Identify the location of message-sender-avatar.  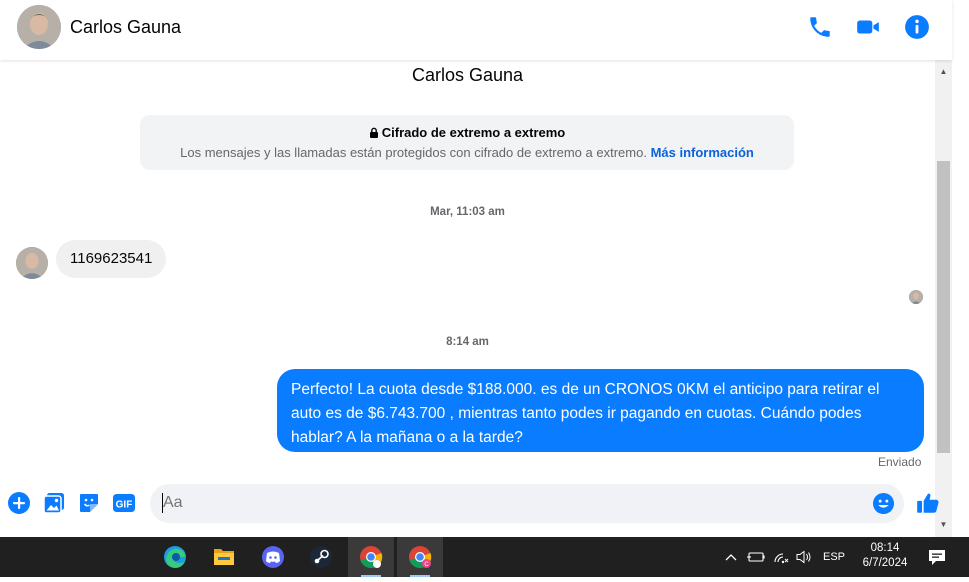
(32, 263).